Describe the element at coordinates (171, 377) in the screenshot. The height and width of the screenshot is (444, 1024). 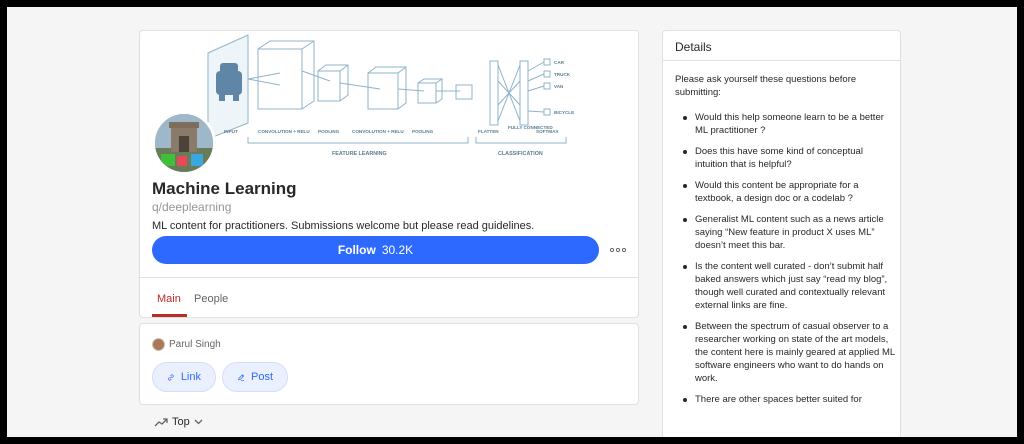
I see `link-icon` at that location.